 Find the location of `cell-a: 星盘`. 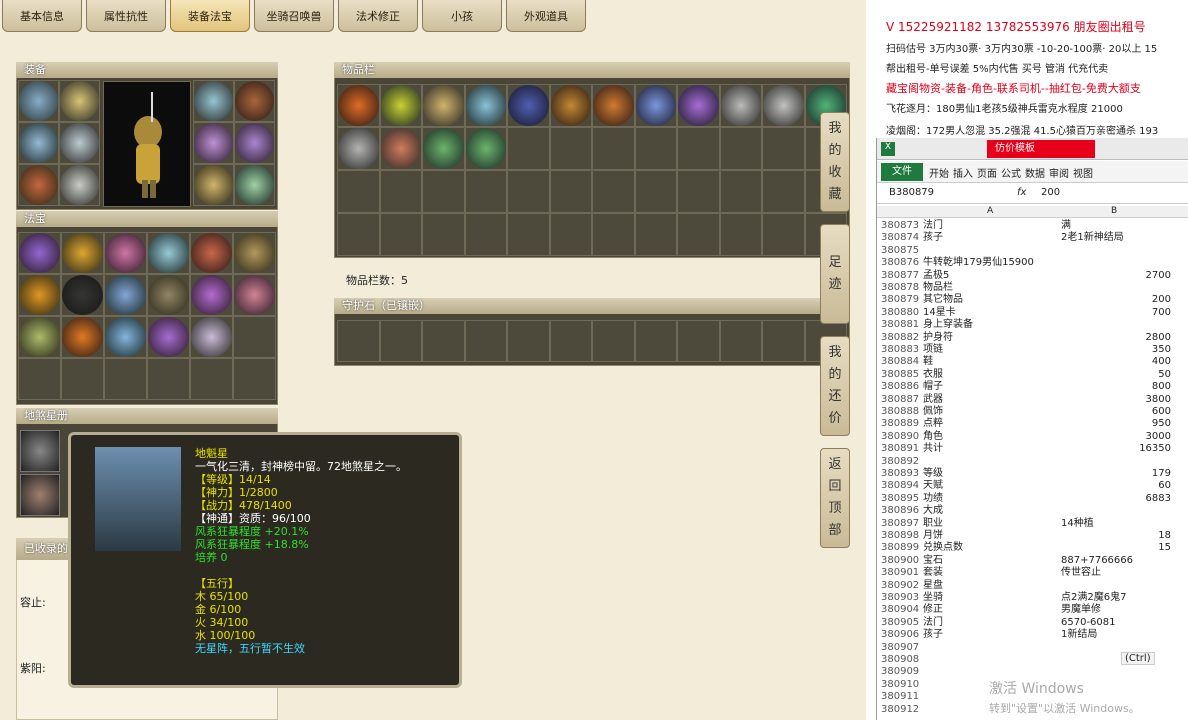

cell-a: 星盘 is located at coordinates (933, 586).